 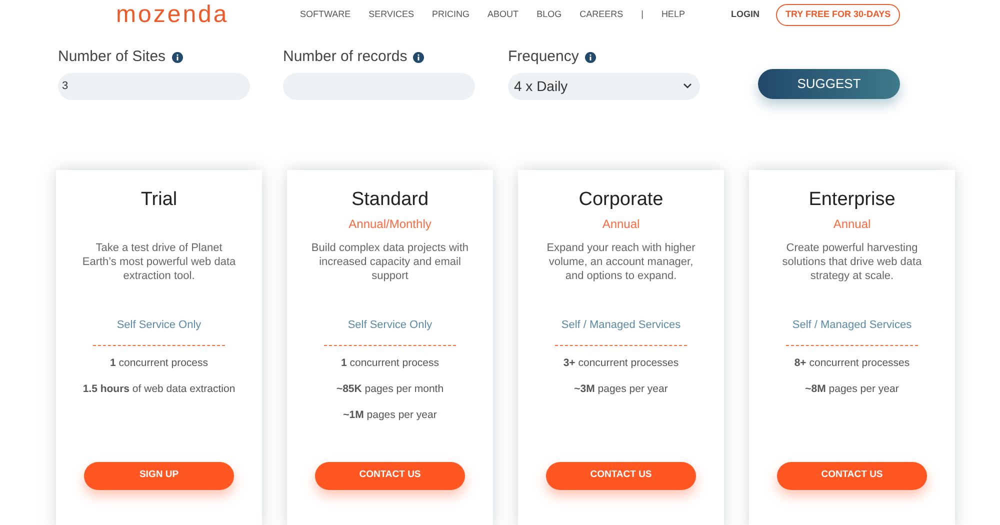 What do you see at coordinates (642, 15) in the screenshot?
I see `nav-link: |` at bounding box center [642, 15].